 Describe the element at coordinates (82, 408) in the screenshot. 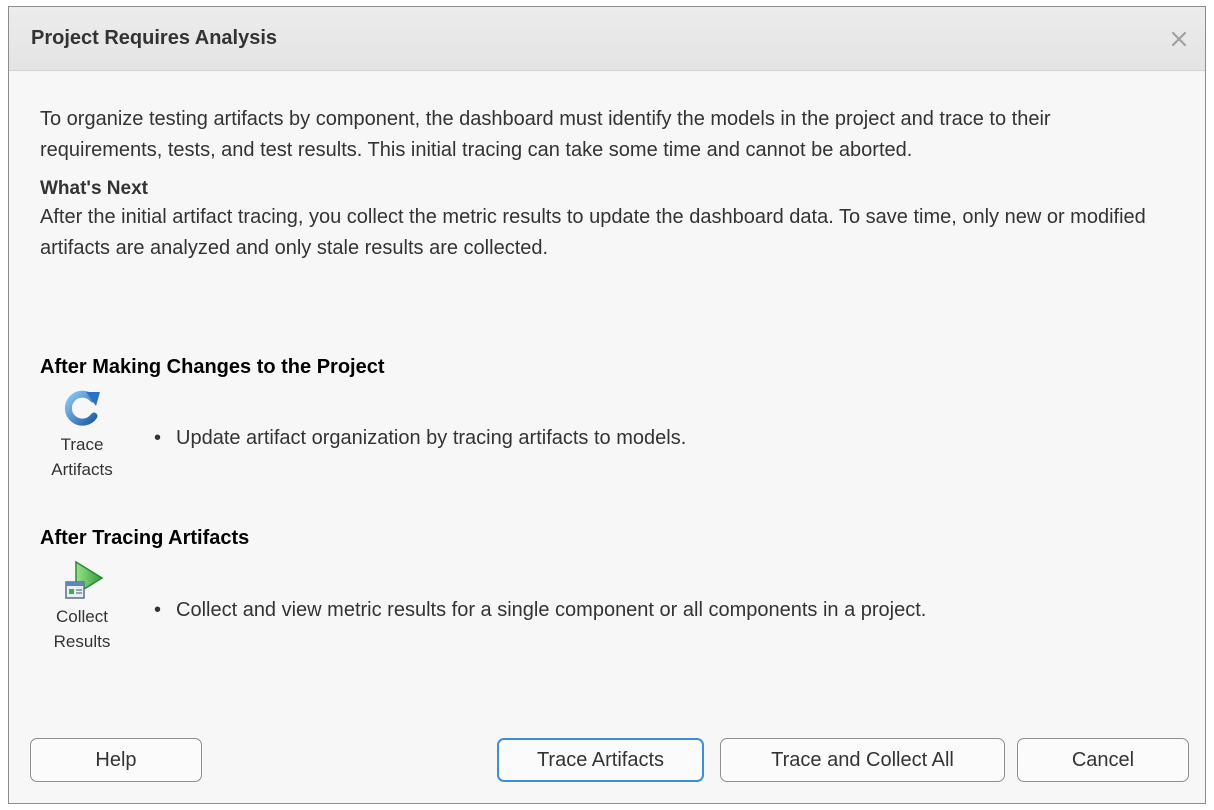

I see `trace-artifacts-icon` at that location.